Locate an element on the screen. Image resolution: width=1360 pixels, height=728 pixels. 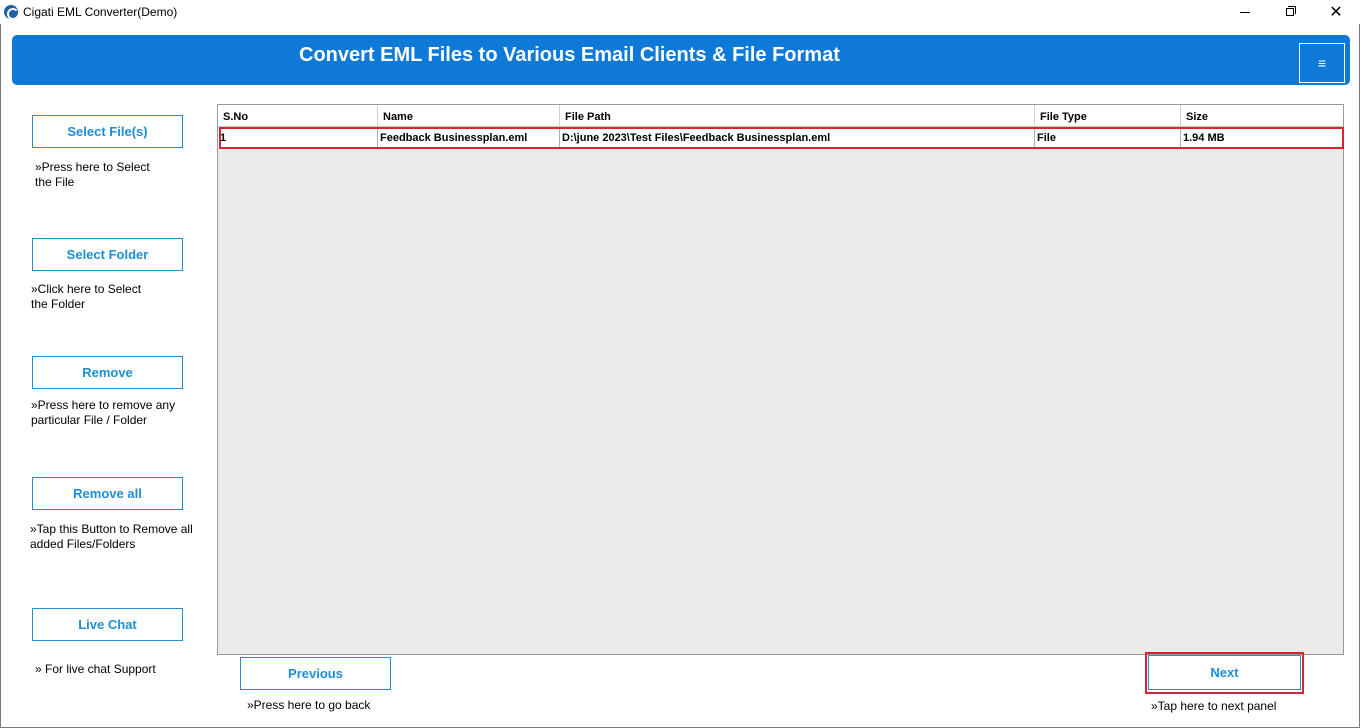
cell-sno: 1 is located at coordinates (298, 138).